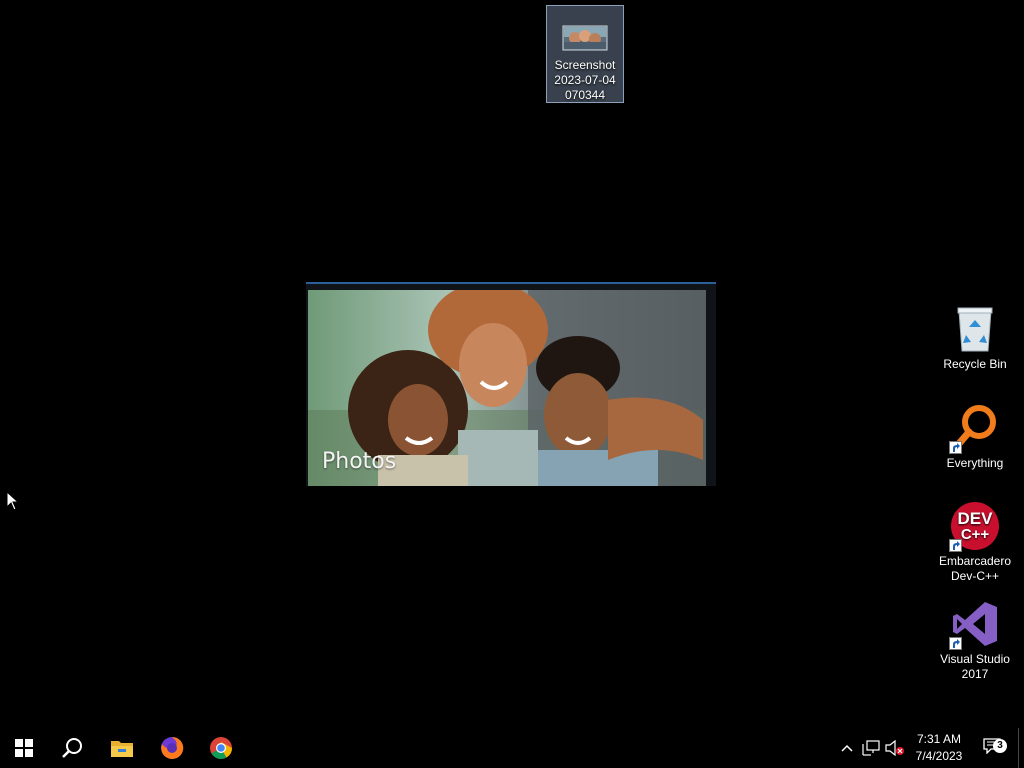  What do you see at coordinates (975, 329) in the screenshot?
I see `recycle-bin-icon` at bounding box center [975, 329].